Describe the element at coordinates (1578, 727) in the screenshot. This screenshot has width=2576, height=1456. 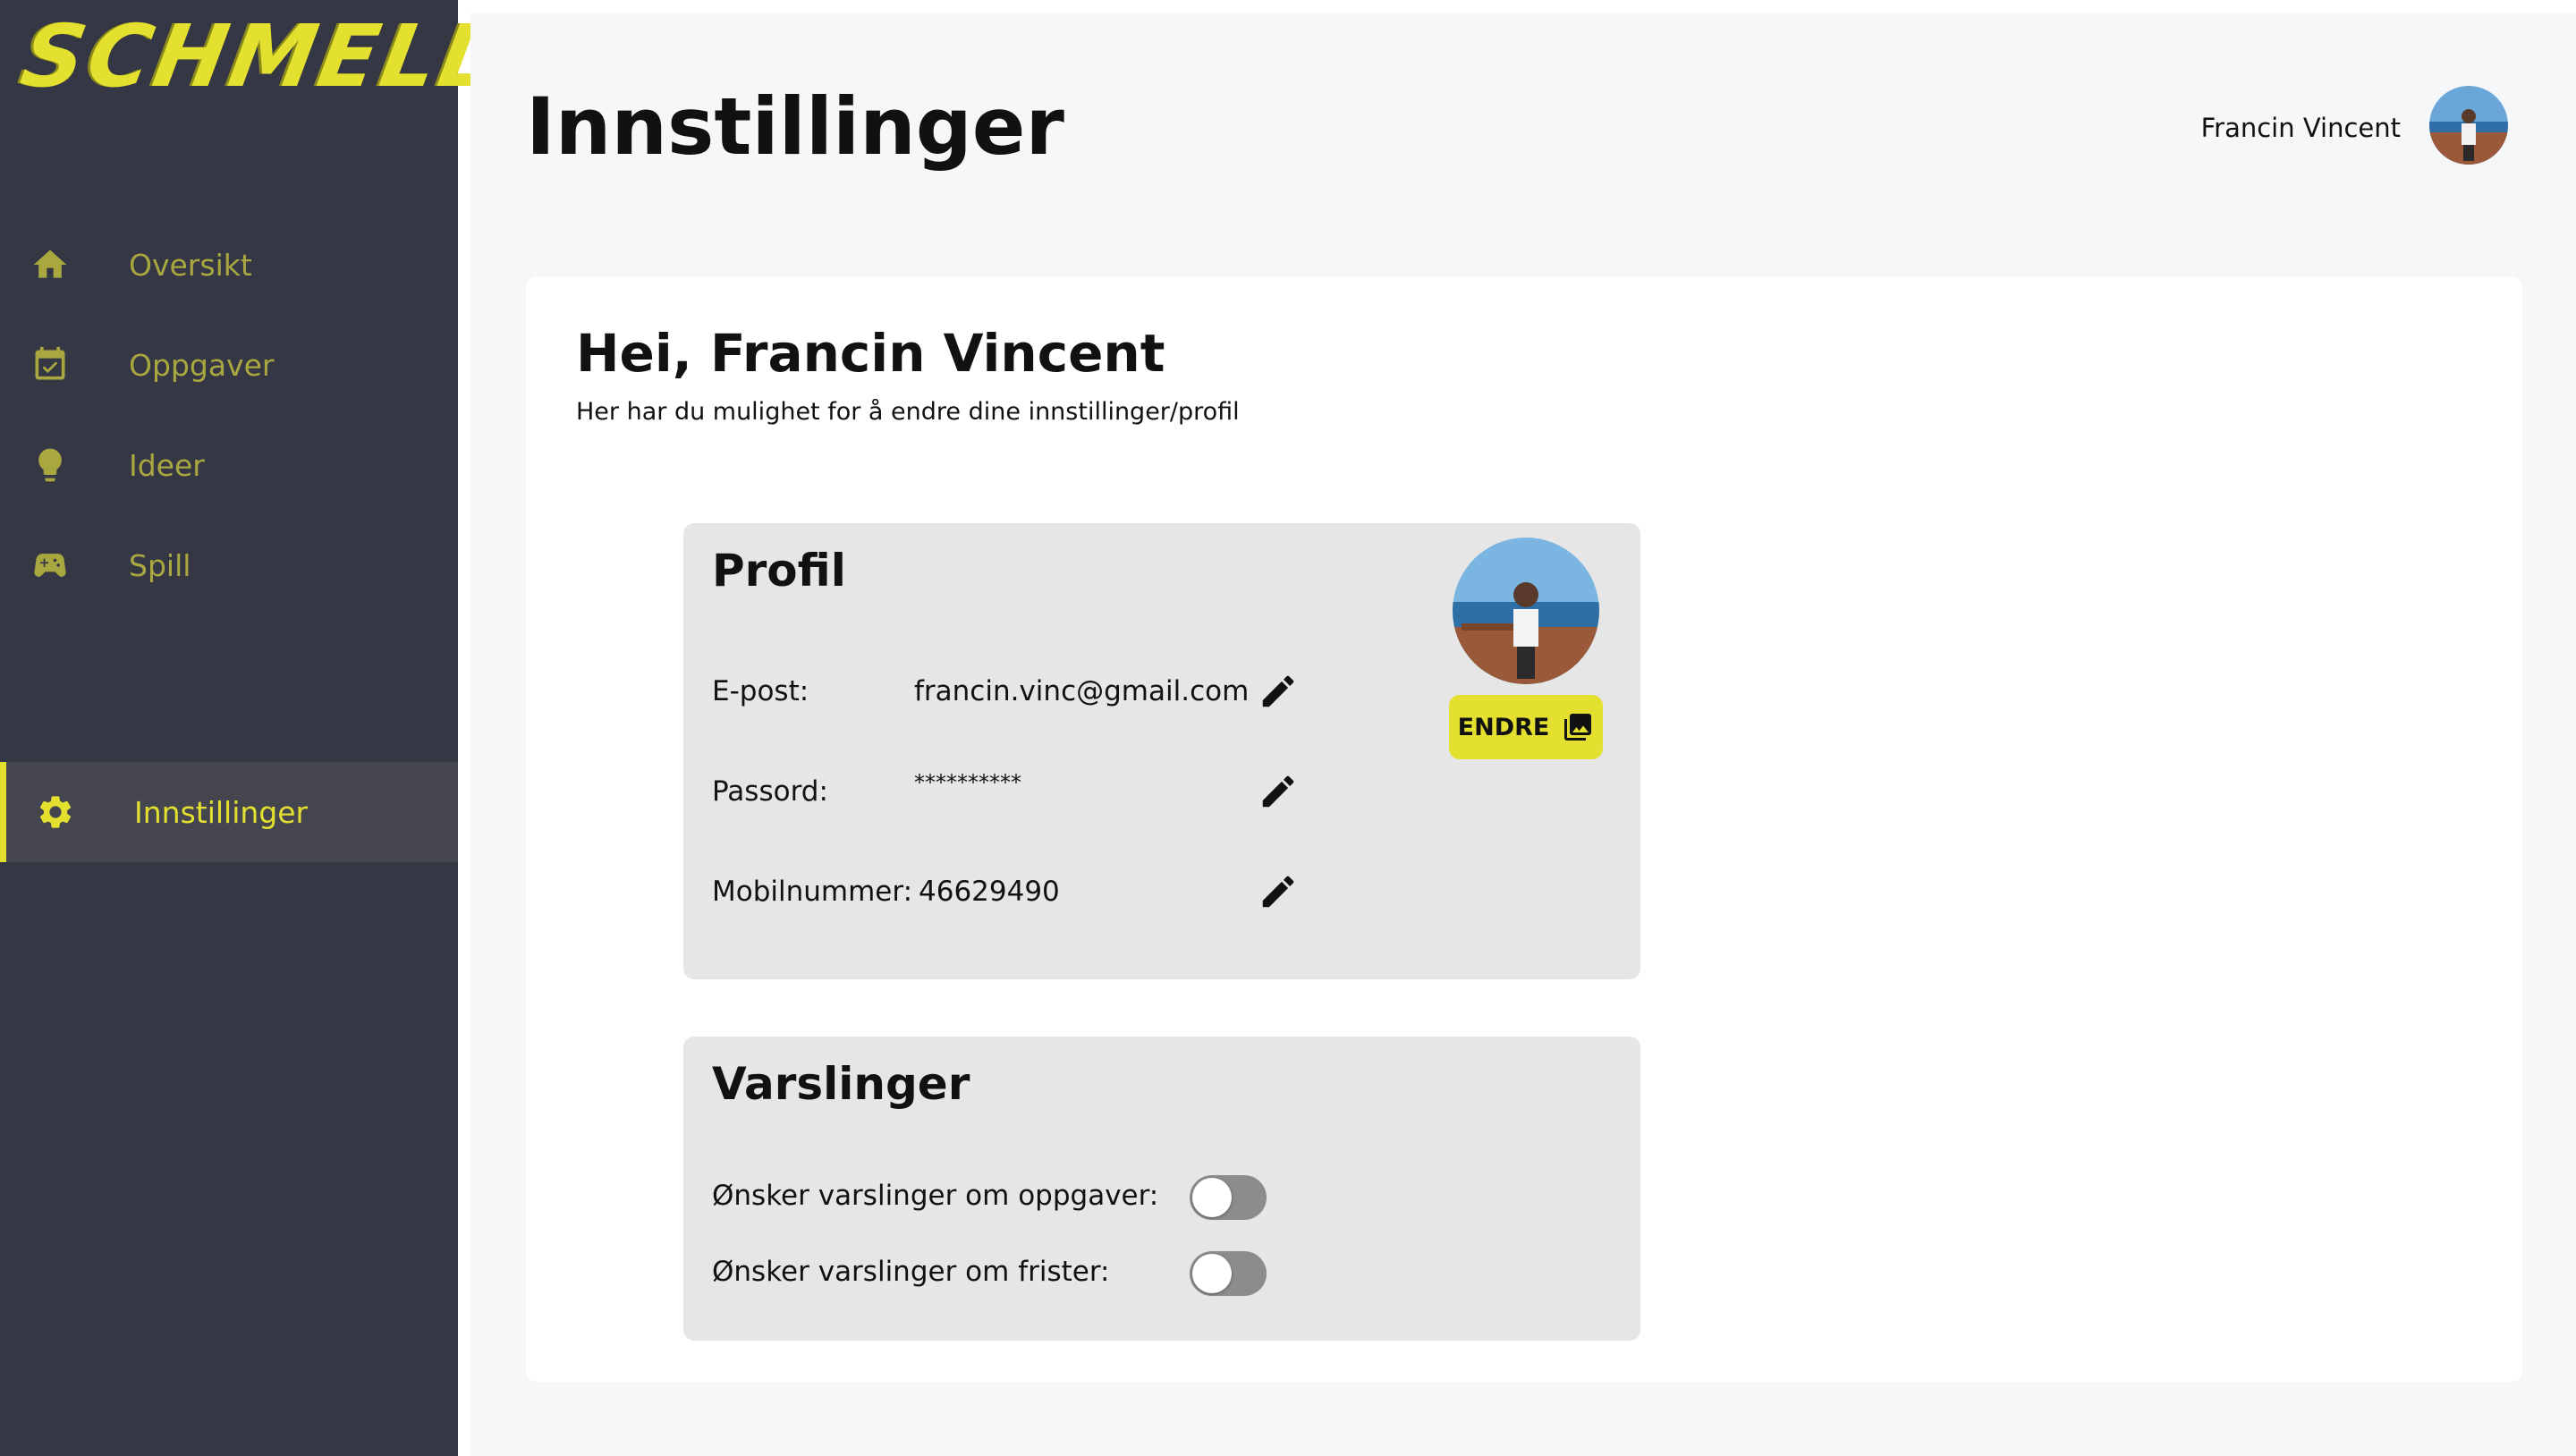
I see `photo-library-icon` at that location.